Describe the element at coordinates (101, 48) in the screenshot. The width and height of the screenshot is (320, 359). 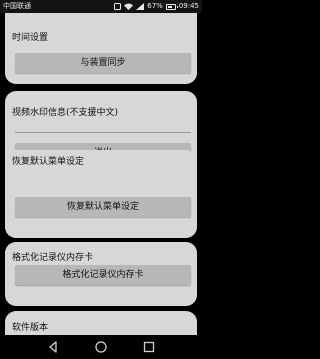
I see `time-settings-card: 时间设置 与装置同步` at that location.